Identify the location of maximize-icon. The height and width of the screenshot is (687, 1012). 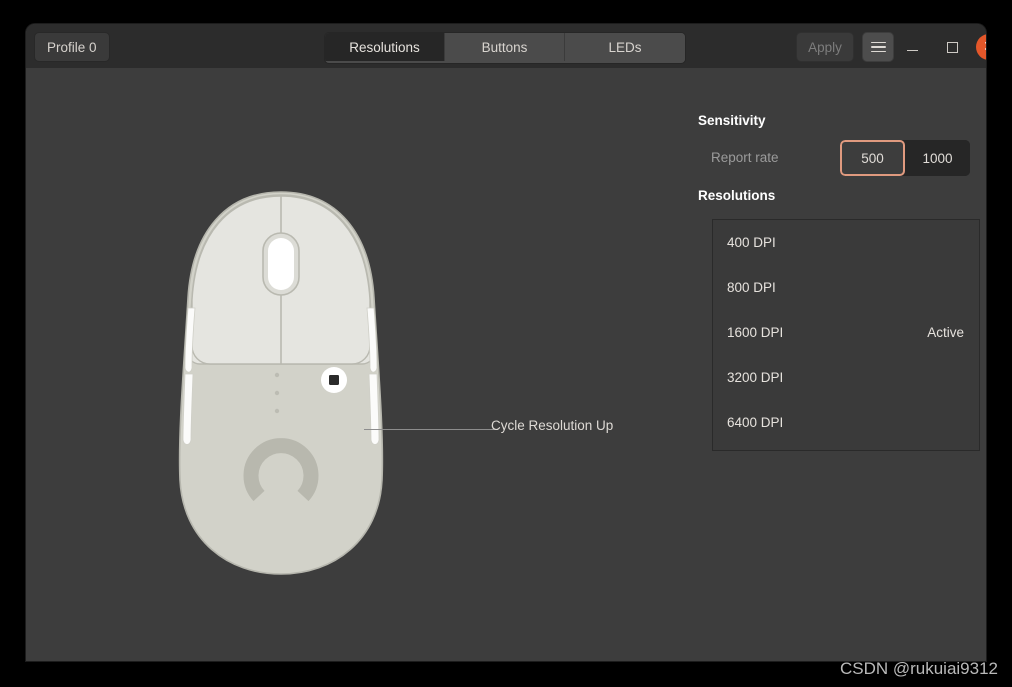
(952, 47).